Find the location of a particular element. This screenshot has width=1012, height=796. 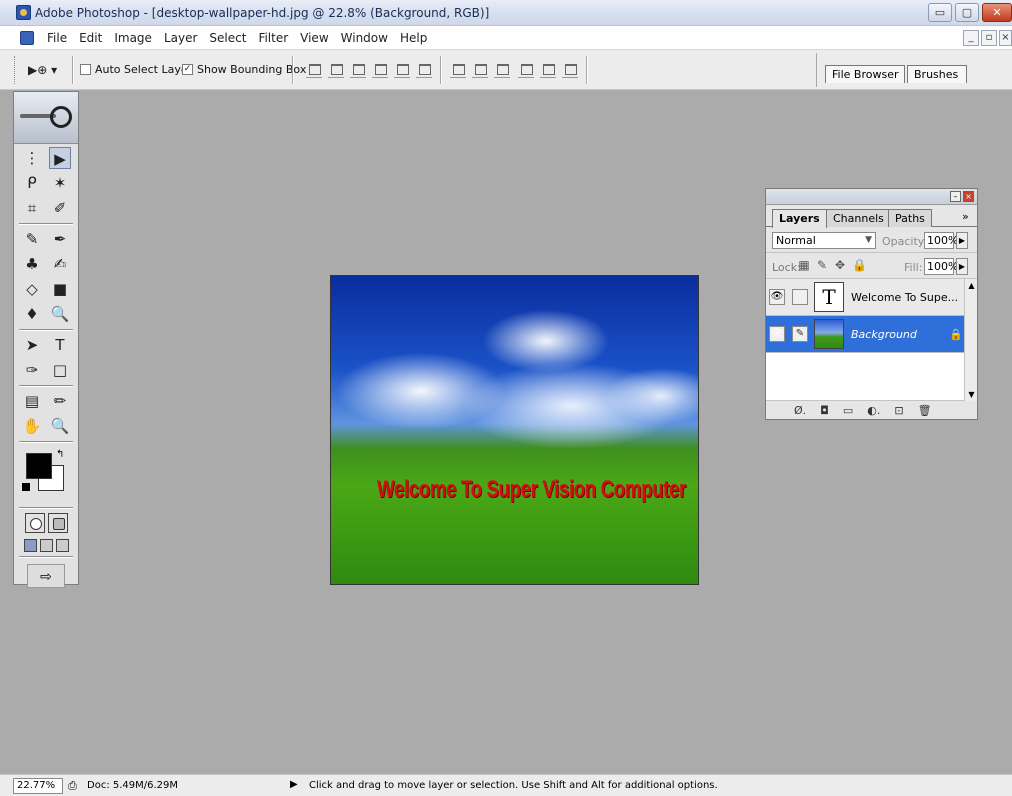

eyedropper-tool-icon: ✏ is located at coordinates (60, 401).